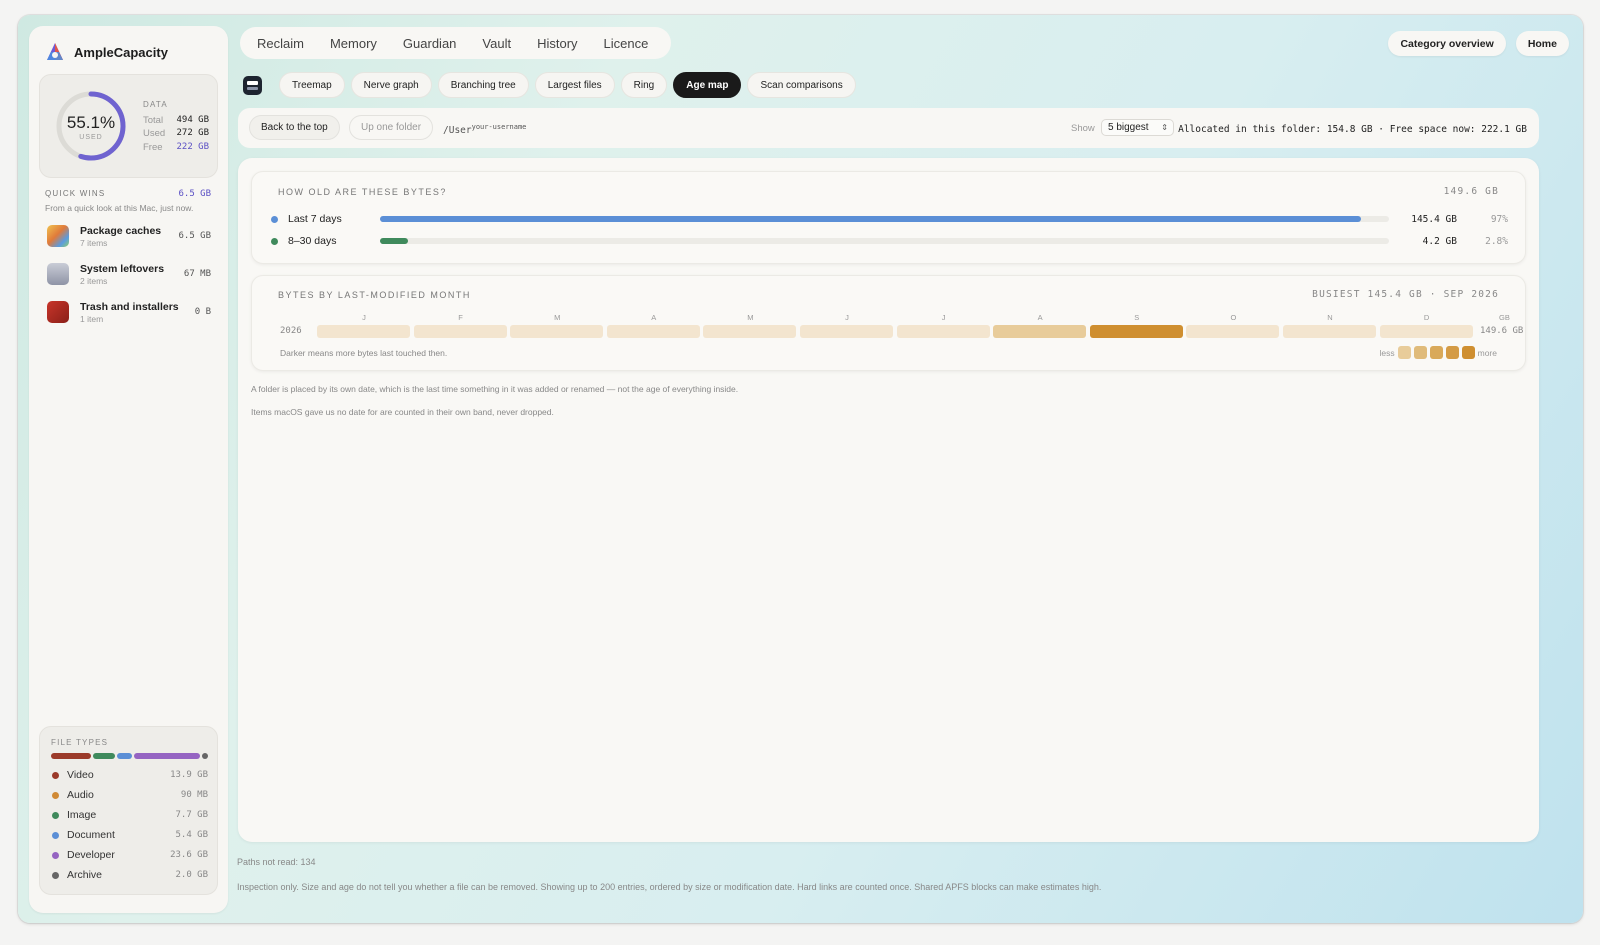  What do you see at coordinates (55, 795) in the screenshot?
I see `audio-dot` at bounding box center [55, 795].